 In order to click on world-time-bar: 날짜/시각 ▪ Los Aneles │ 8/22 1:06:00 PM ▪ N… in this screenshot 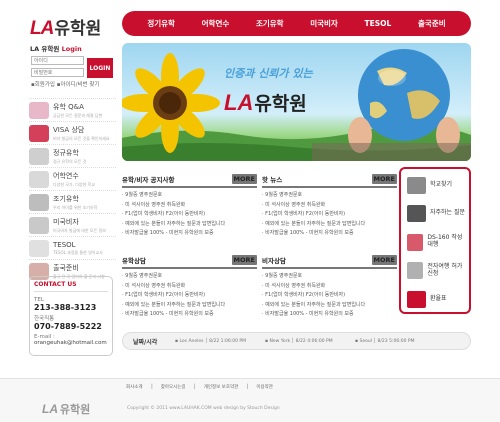, I will do `click(296, 341)`.